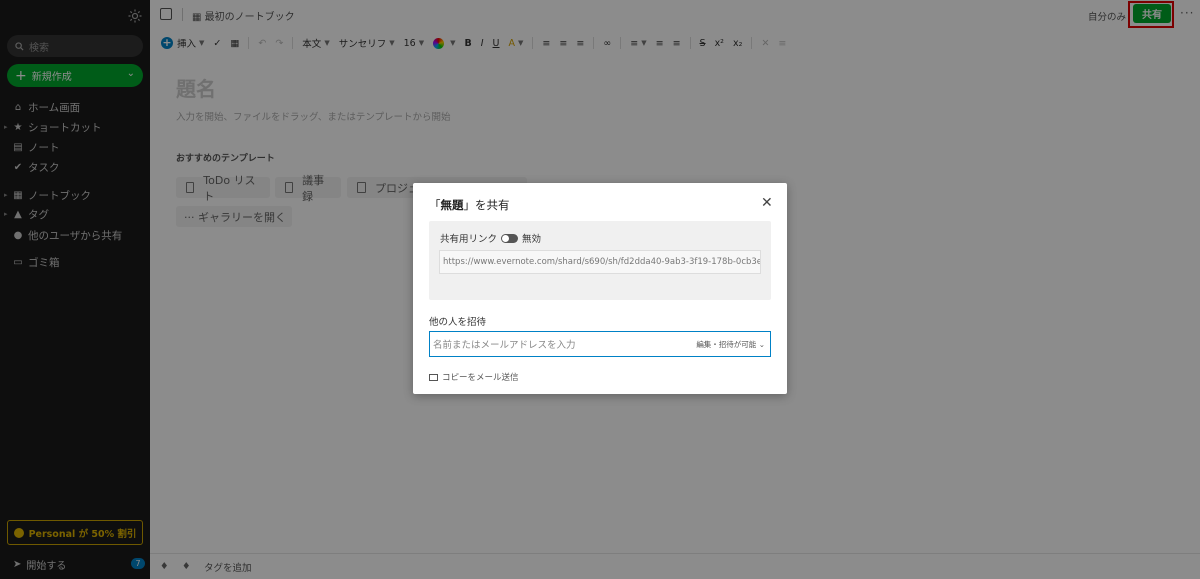 The image size is (1200, 579). I want to click on note-name: 無題, so click(452, 205).